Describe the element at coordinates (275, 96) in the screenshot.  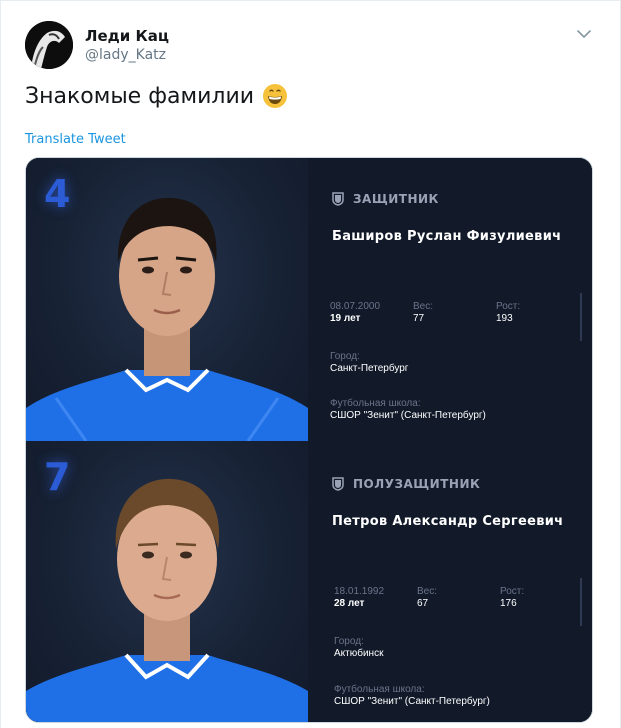
I see `grinning-face-emoji-icon` at that location.